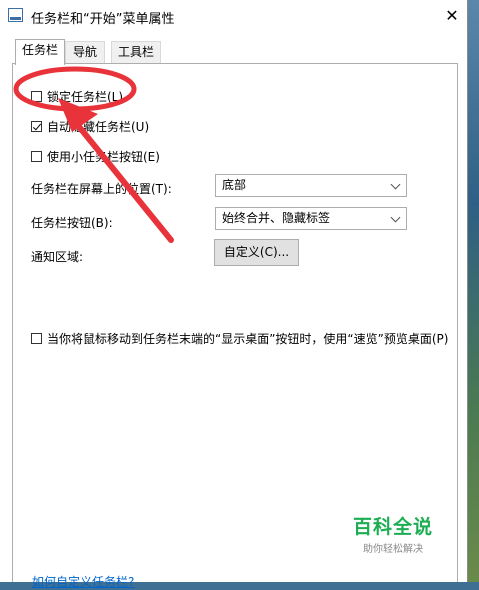 The height and width of the screenshot is (590, 479). I want to click on lock-taskbar-label: 锁定任务栏(L), so click(85, 97).